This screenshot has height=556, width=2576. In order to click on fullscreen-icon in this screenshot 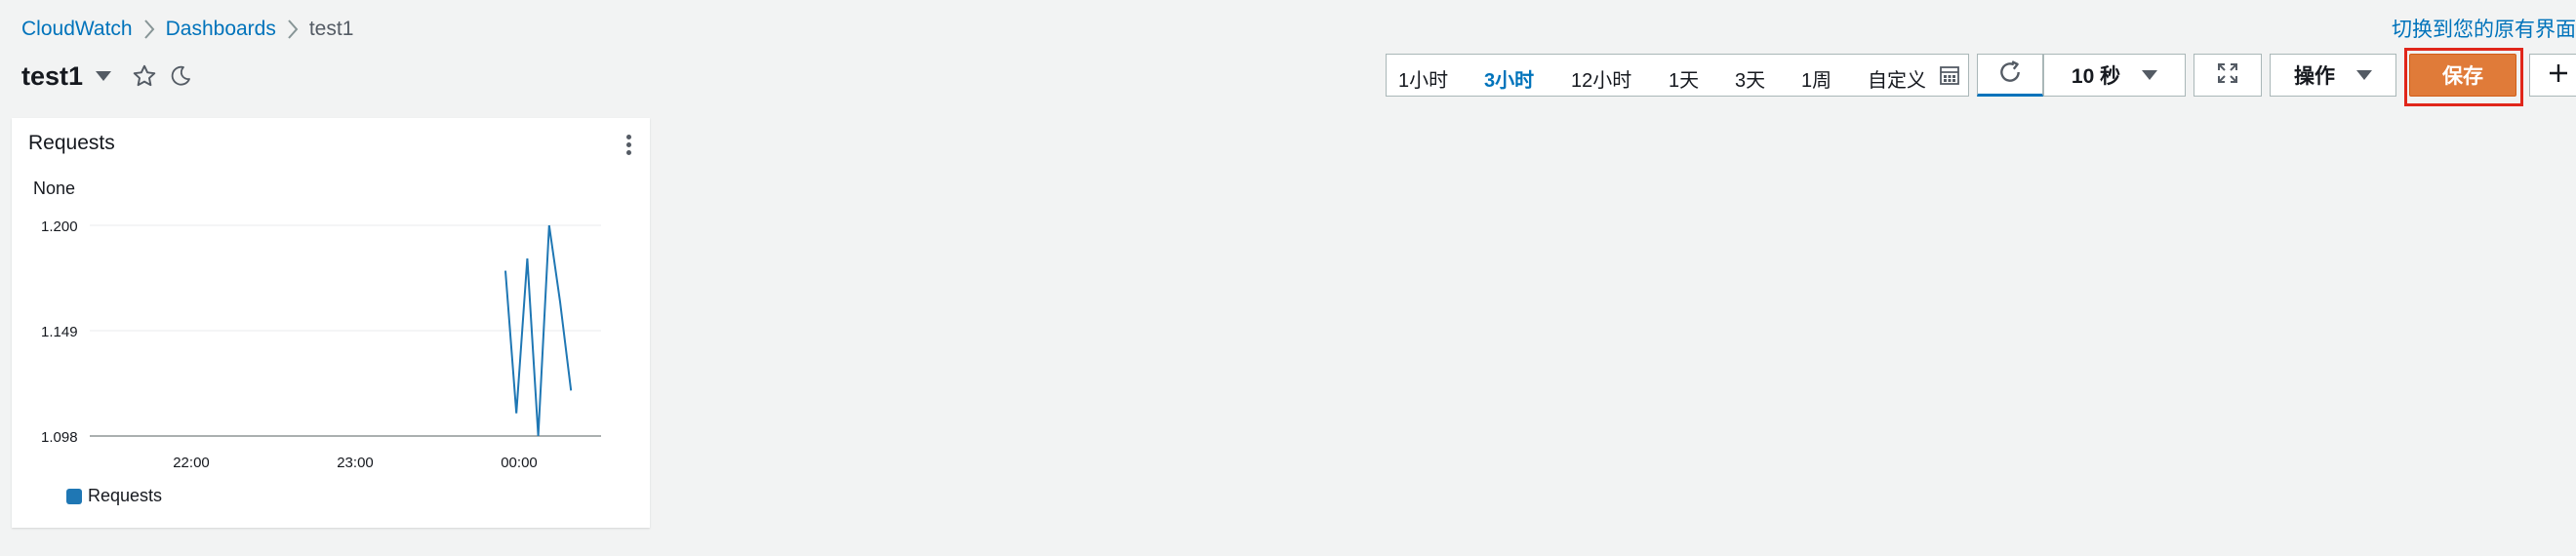, I will do `click(2227, 76)`.